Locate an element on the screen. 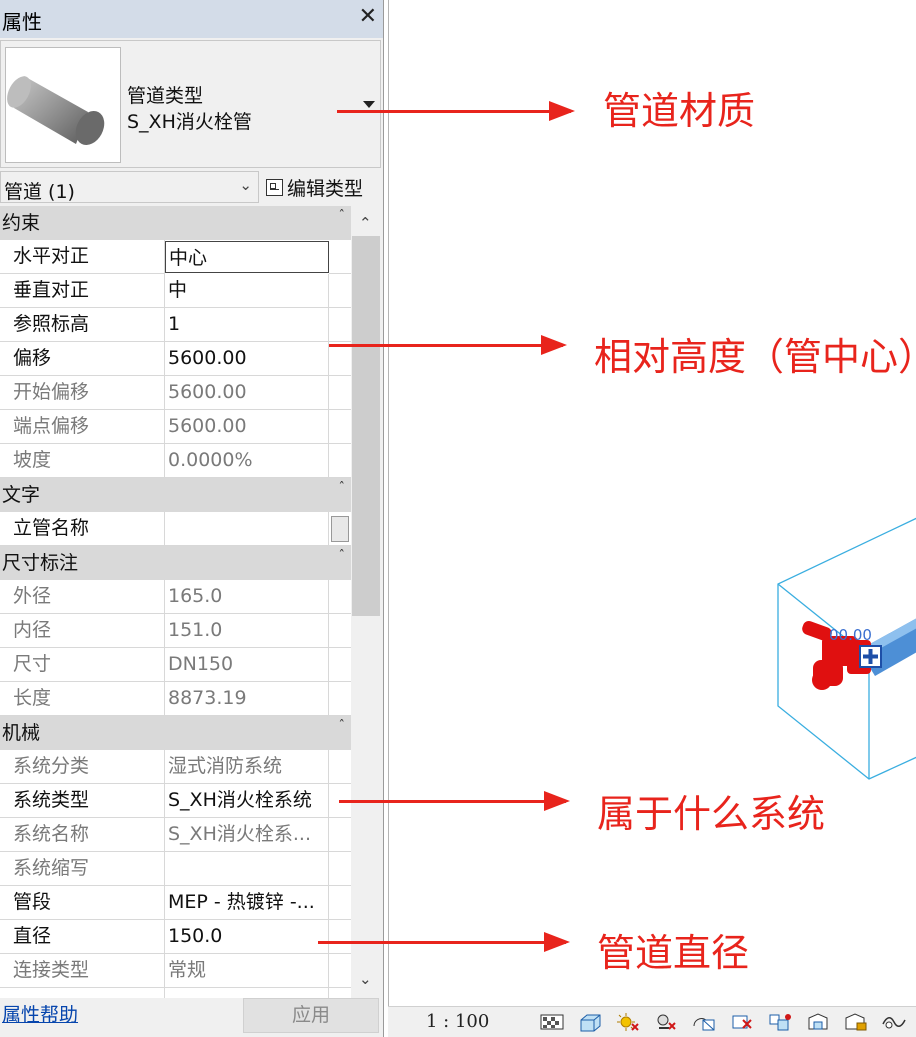 Image resolution: width=916 pixels, height=1037 pixels. property-row: 内径 151.0 is located at coordinates (175, 631).